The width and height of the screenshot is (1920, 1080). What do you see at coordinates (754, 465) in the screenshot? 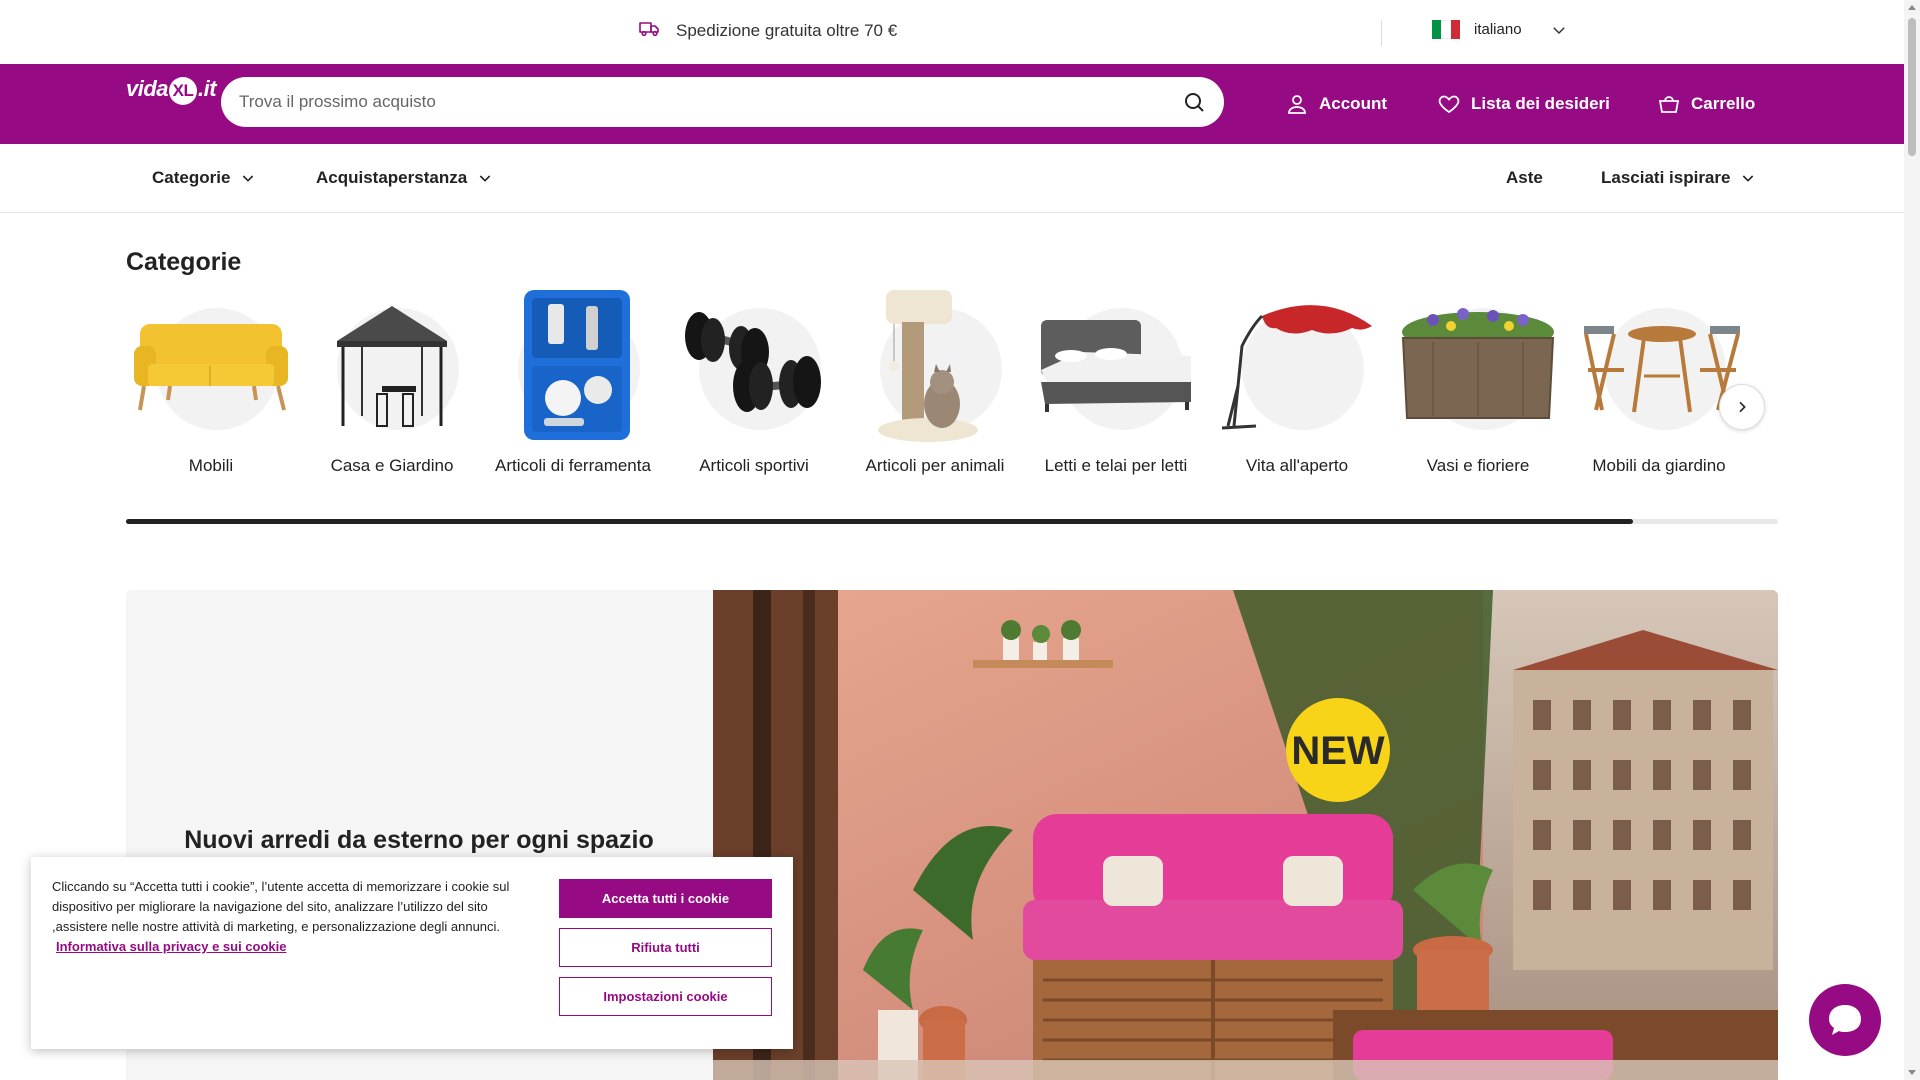
I see `category-label: Articoli sportivi` at bounding box center [754, 465].